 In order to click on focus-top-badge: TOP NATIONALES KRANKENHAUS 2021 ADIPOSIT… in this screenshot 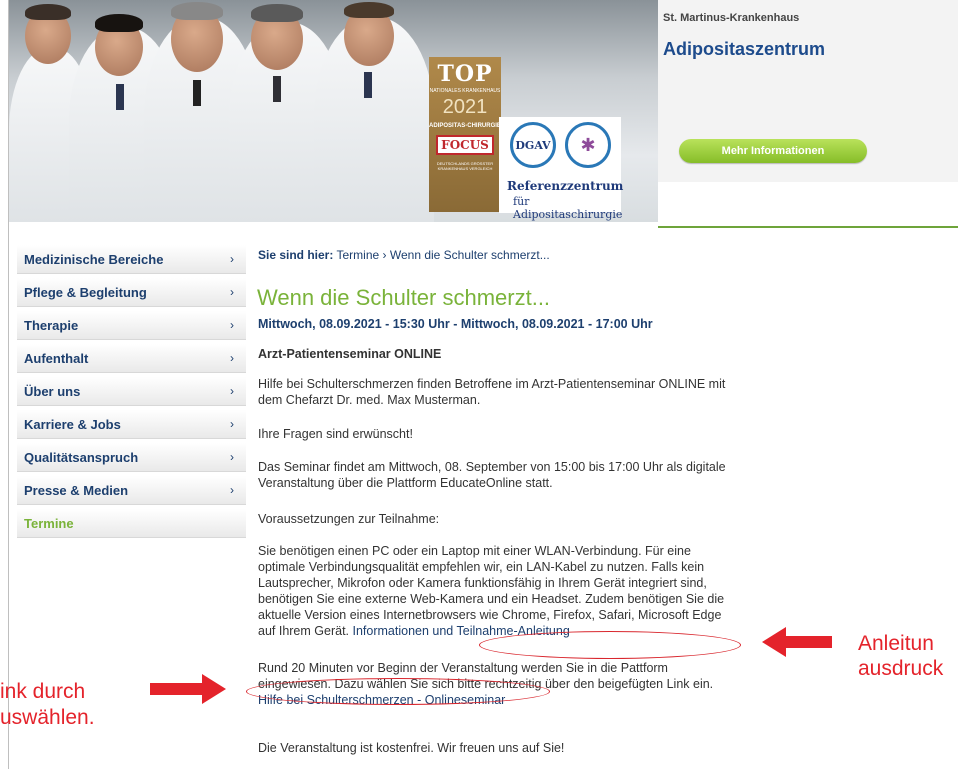, I will do `click(465, 134)`.